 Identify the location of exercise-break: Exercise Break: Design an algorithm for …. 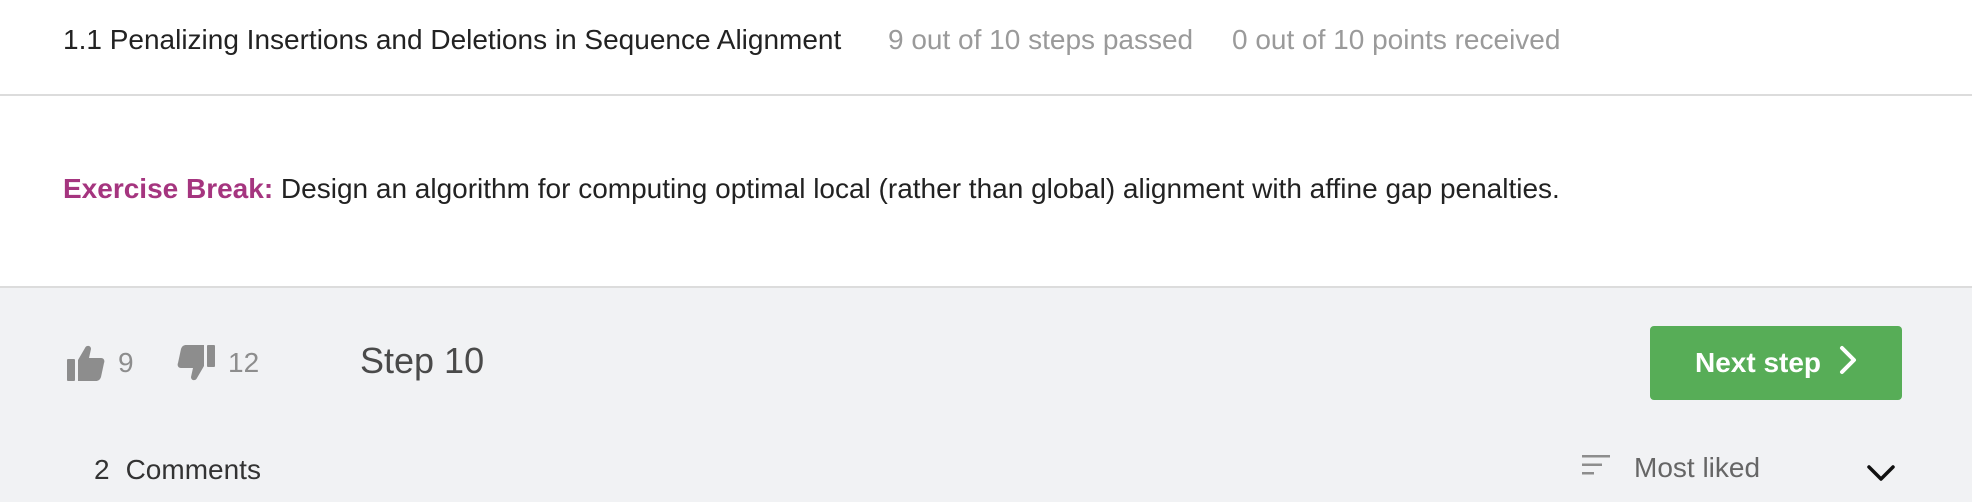
(811, 189).